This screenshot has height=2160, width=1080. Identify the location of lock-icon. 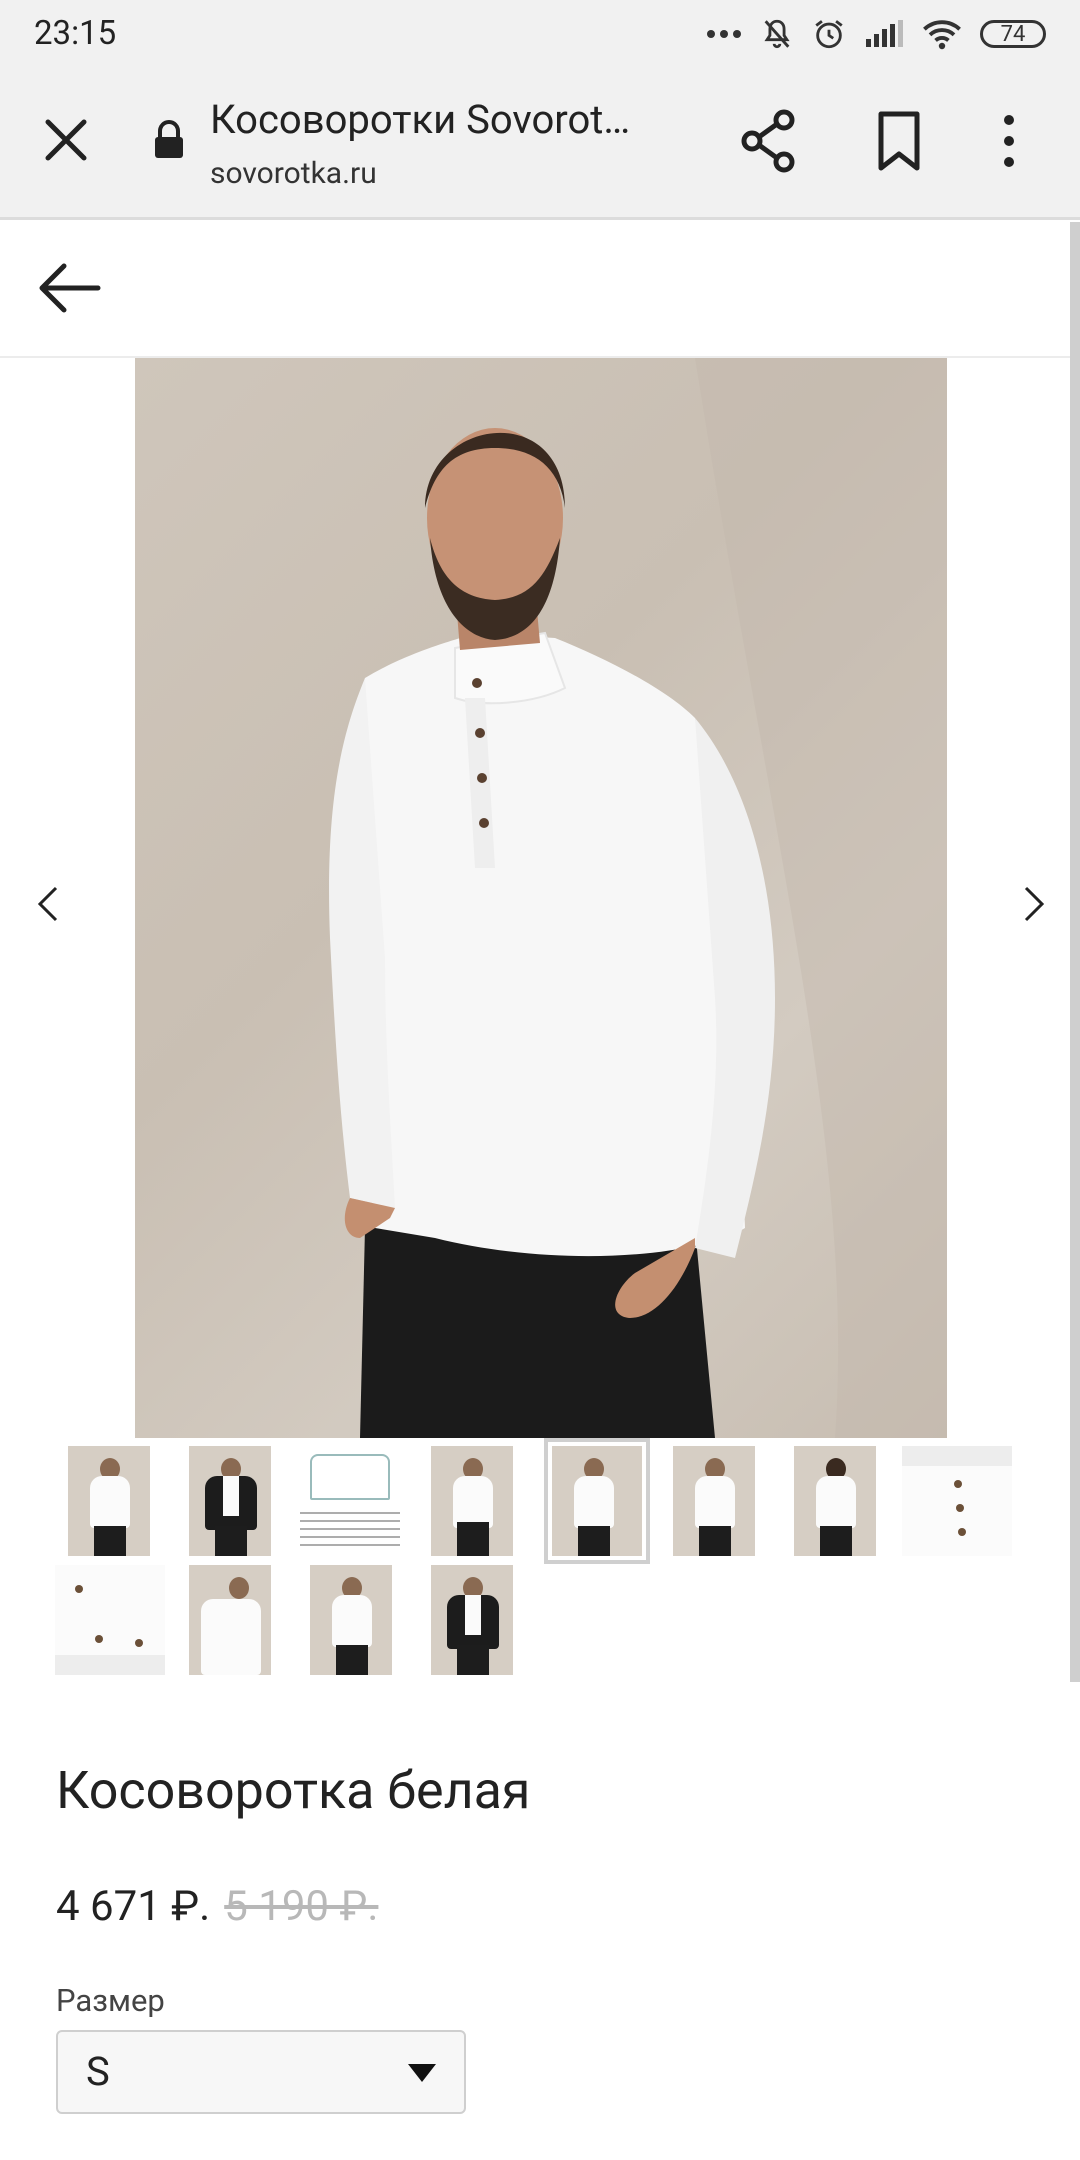
(169, 139).